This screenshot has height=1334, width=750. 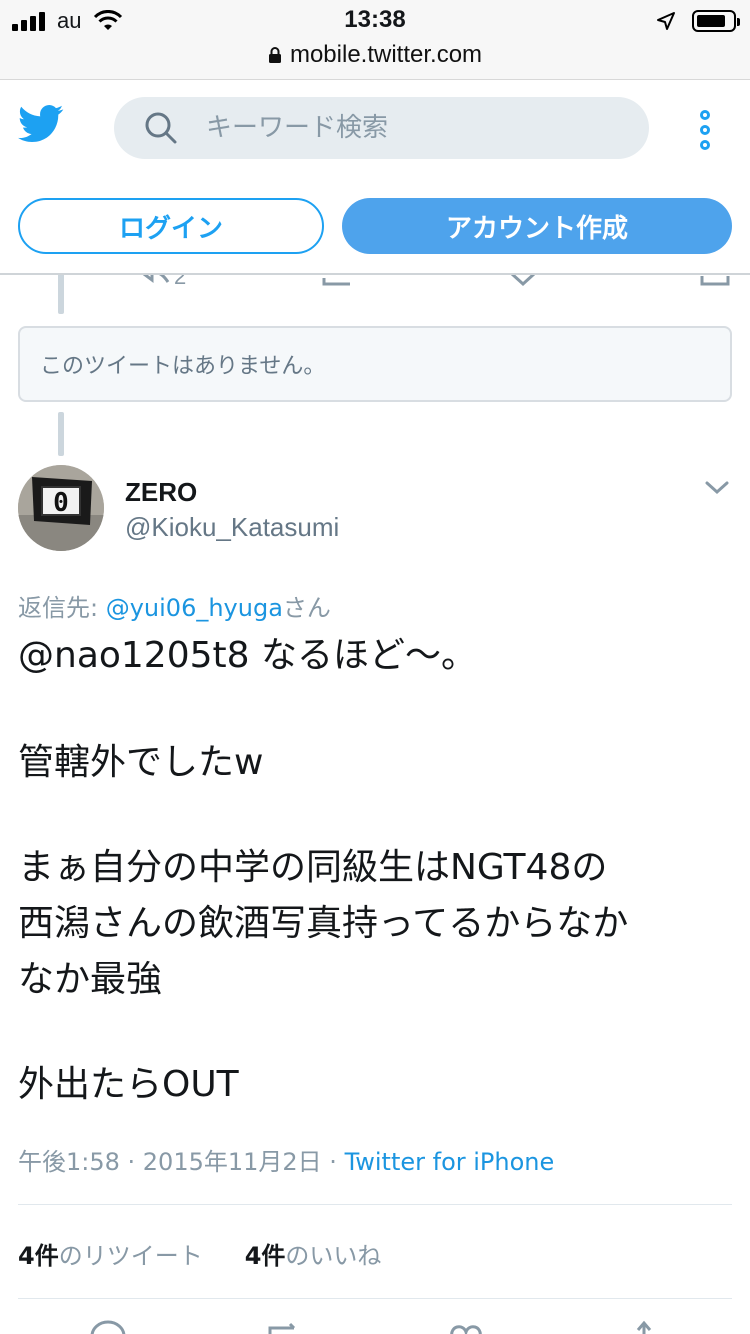 I want to click on retweets-label: のリツイート, so click(x=130, y=1256).